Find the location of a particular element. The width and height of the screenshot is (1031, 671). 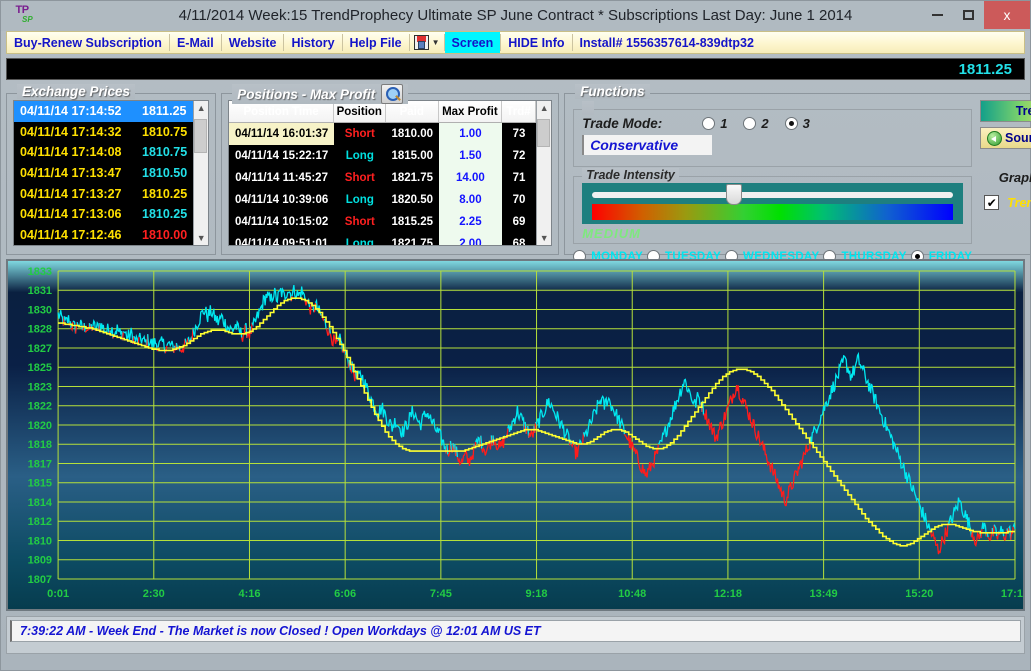

column-header-paid: Paid is located at coordinates (412, 111).